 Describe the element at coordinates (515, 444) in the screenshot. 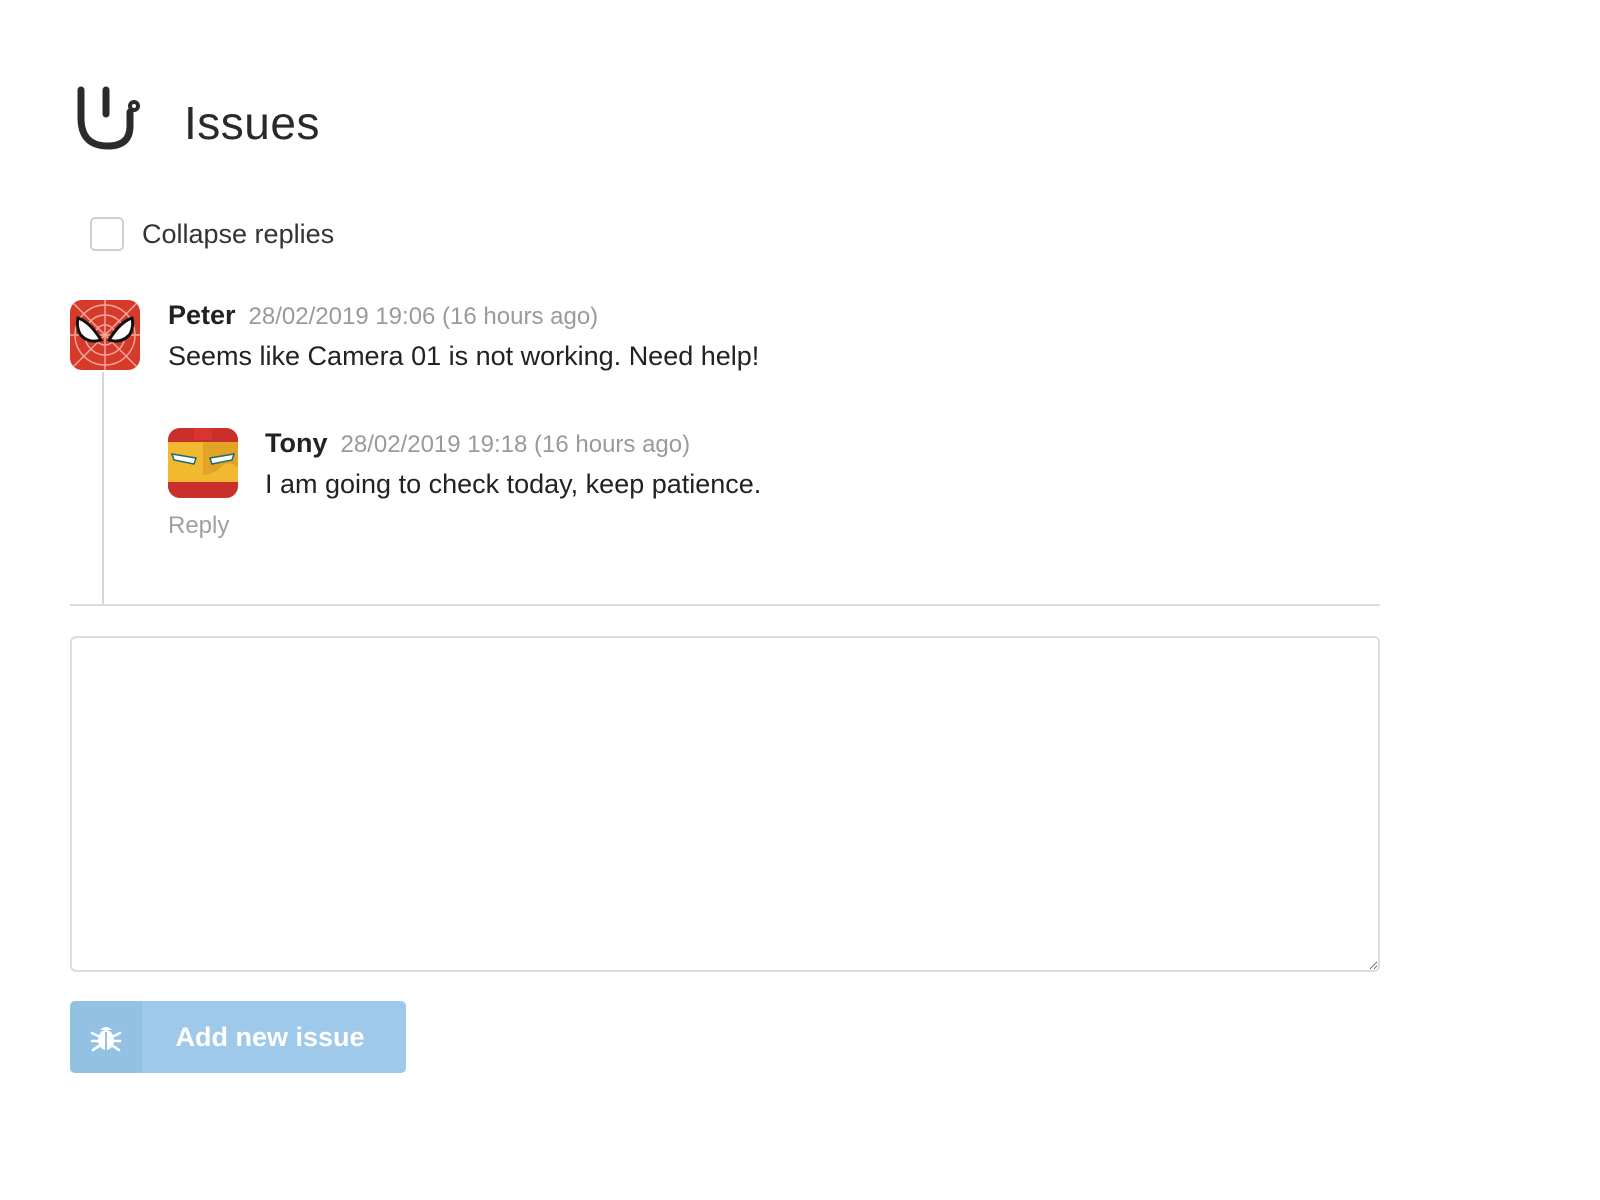

I see `reply-timestamp: 28/02/2019 19:18 (16 hours ago)` at that location.